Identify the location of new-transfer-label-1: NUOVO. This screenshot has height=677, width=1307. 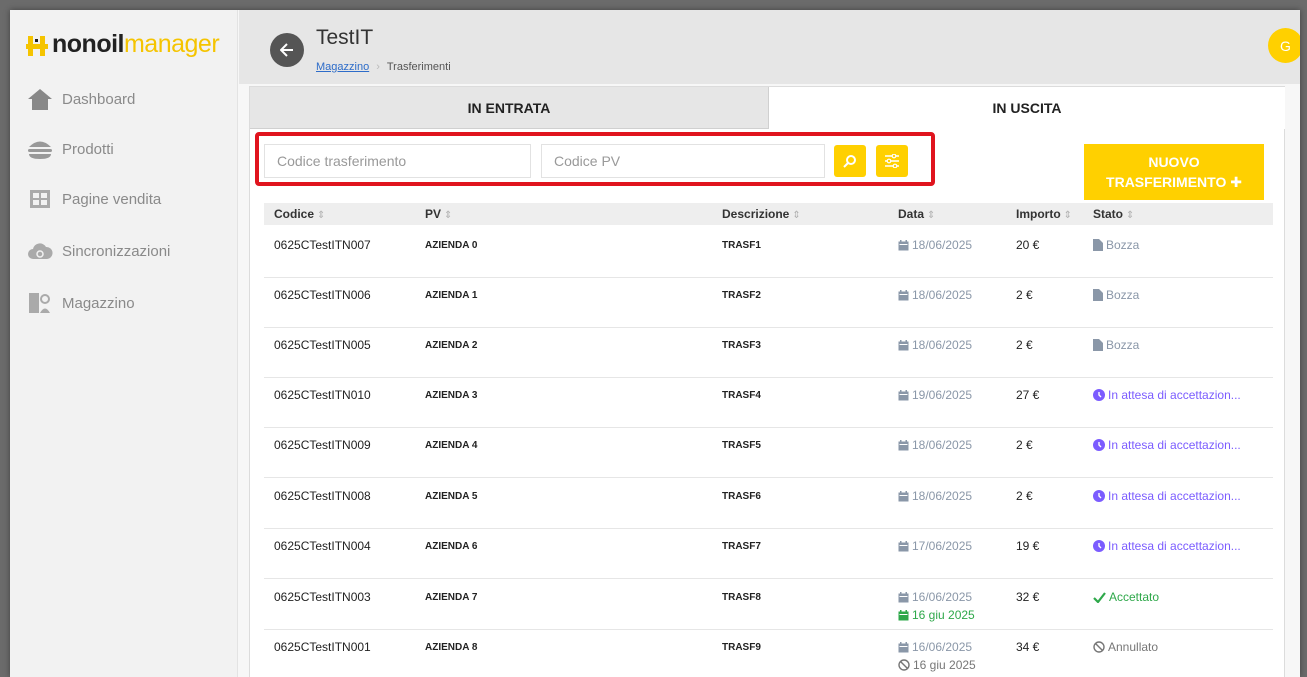
(1174, 162).